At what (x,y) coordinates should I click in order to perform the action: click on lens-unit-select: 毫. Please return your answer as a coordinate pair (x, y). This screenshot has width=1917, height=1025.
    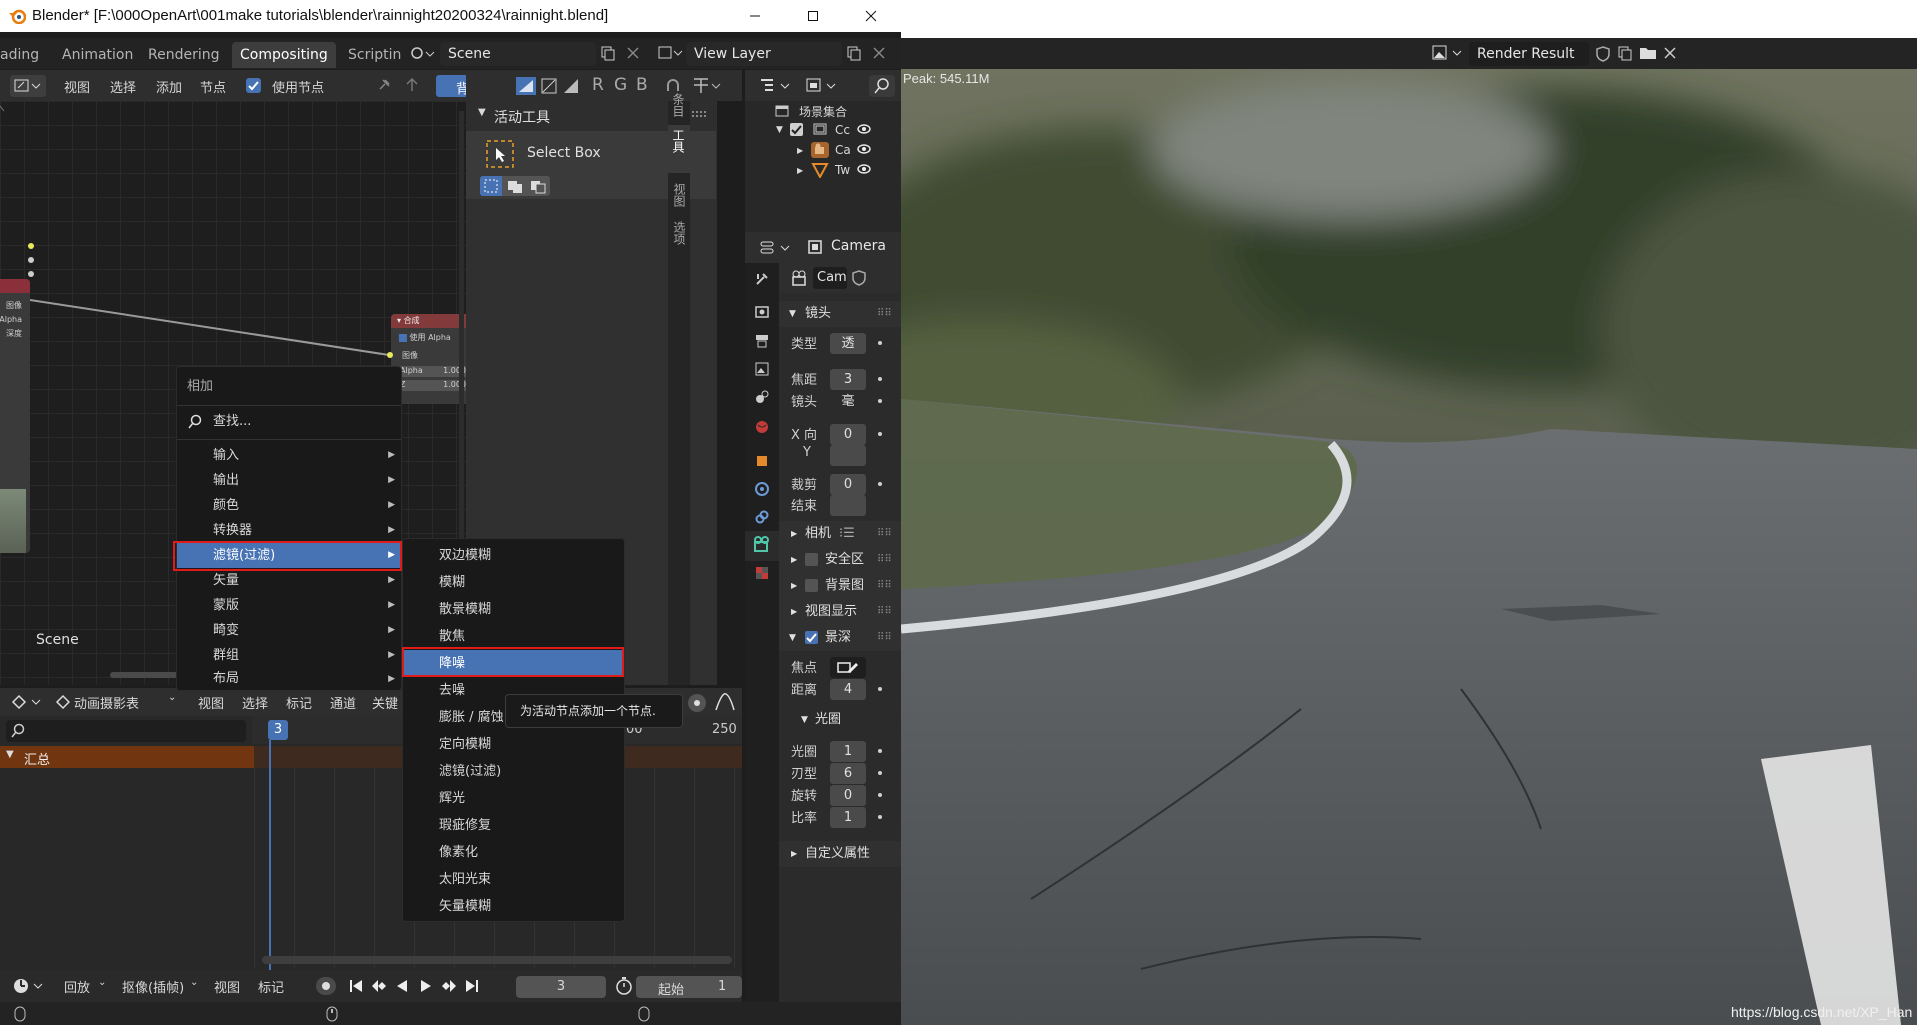
    Looking at the image, I should click on (848, 401).